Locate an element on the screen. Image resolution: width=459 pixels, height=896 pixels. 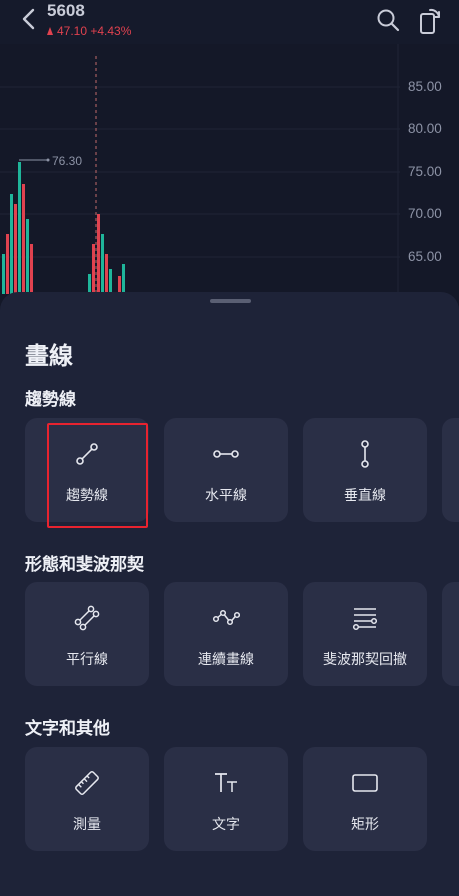
text-icon is located at coordinates (226, 782).